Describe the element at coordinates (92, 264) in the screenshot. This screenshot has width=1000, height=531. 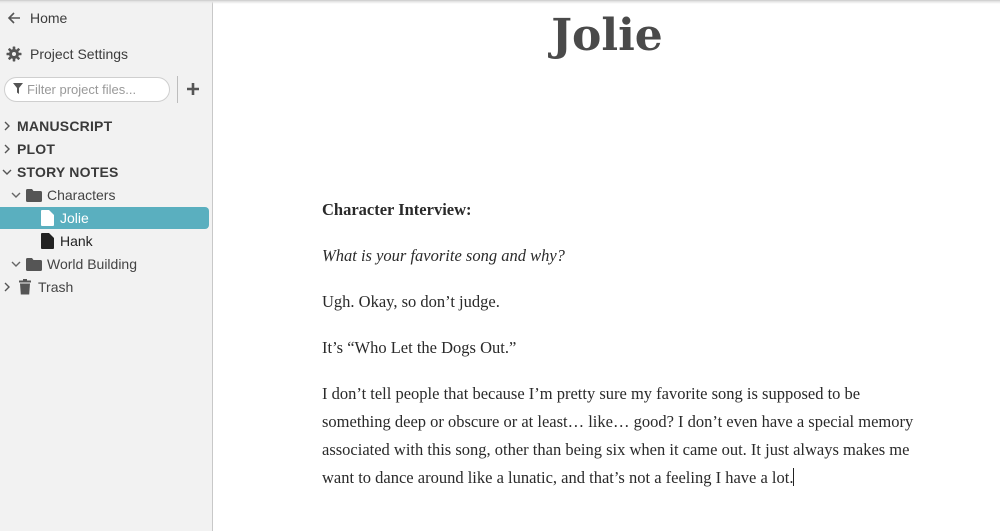
I see `tree-label: World Building` at that location.